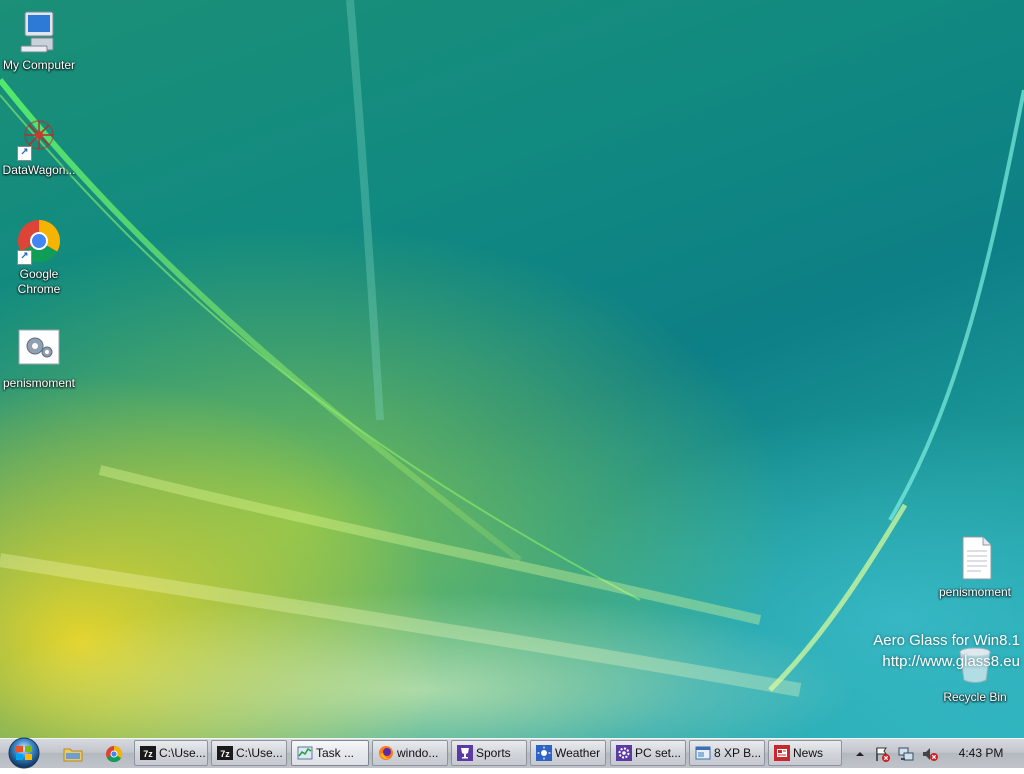 The width and height of the screenshot is (1024, 774). Describe the element at coordinates (386, 753) in the screenshot. I see `firefox-icon` at that location.